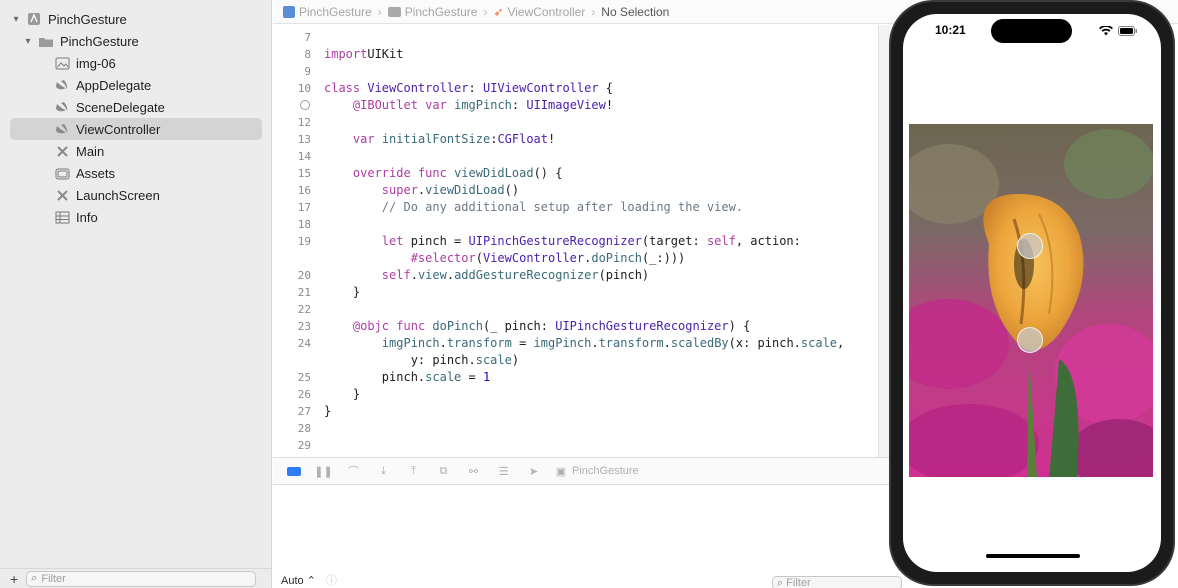  Describe the element at coordinates (573, 360) in the screenshot. I see `code-line: y: pinch.scale)` at that location.